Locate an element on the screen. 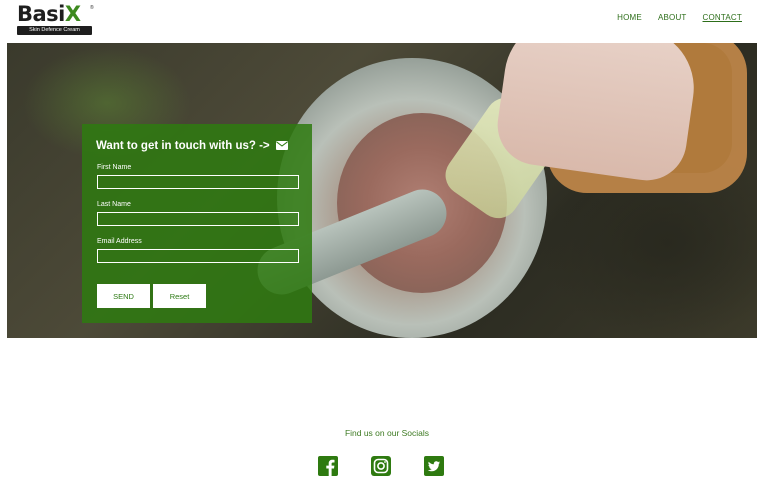 The height and width of the screenshot is (496, 774). instagram-icon is located at coordinates (381, 466).